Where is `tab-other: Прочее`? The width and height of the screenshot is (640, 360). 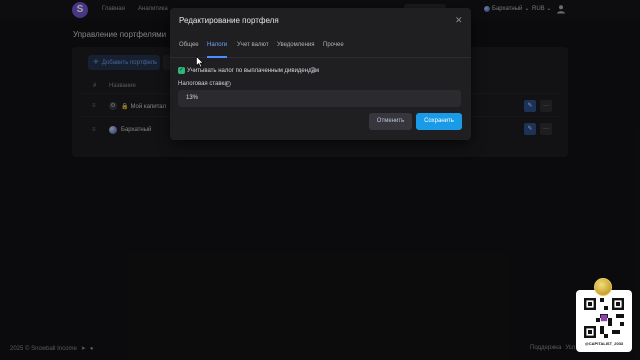
tab-other: Прочее is located at coordinates (333, 45).